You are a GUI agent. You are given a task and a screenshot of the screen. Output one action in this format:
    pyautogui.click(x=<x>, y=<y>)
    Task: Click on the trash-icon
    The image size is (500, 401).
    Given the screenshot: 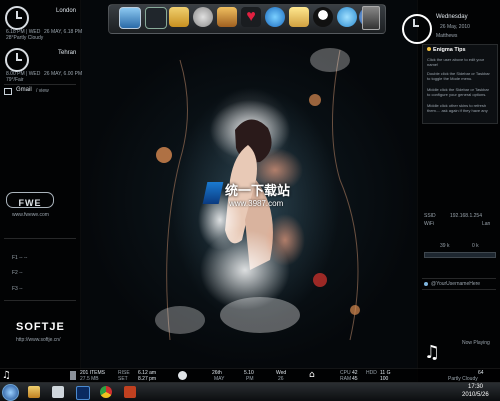 What is the action you would take?
    pyautogui.click(x=73, y=375)
    